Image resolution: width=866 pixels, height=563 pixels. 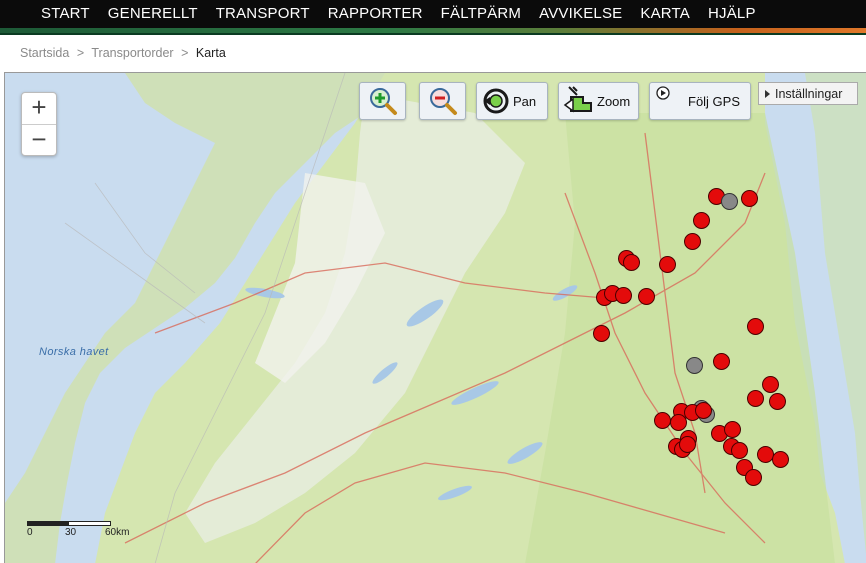 What do you see at coordinates (74, 352) in the screenshot?
I see `sea-label: Norska havet` at bounding box center [74, 352].